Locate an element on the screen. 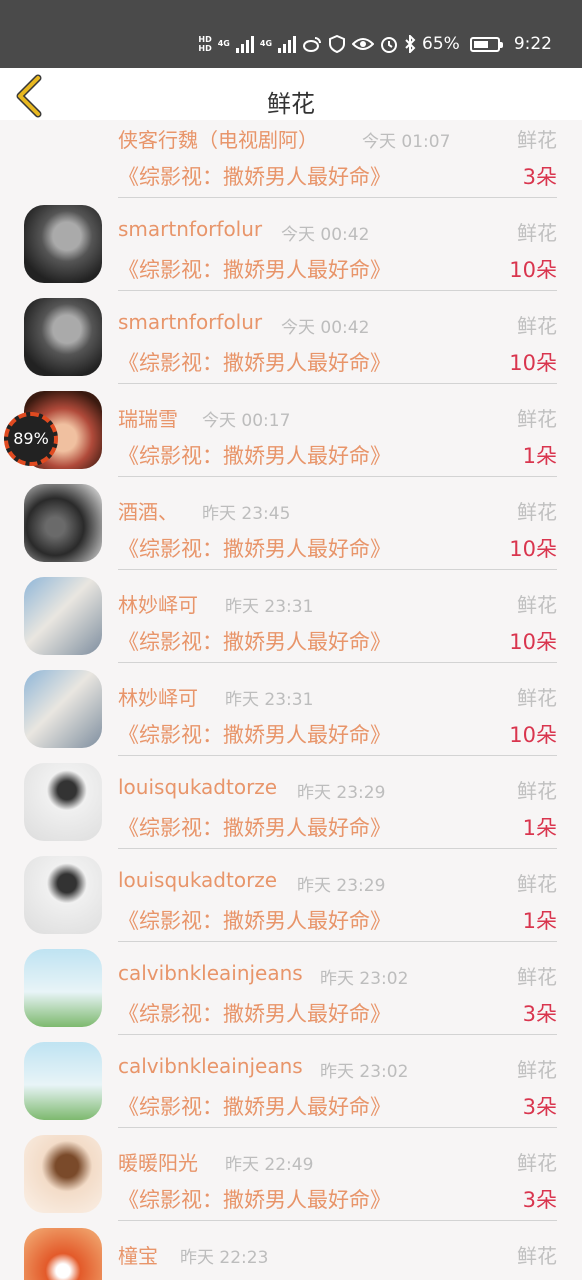  status-icons: HD HD 4G 4G 65% 9:22 is located at coordinates (375, 44).